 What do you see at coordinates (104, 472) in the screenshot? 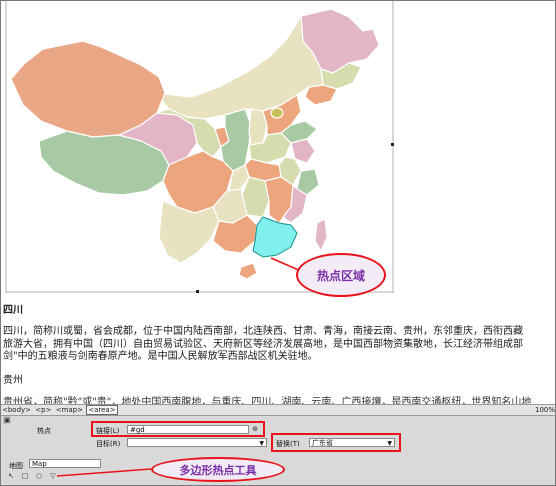
I see `callout-pointer-layer` at bounding box center [104, 472].